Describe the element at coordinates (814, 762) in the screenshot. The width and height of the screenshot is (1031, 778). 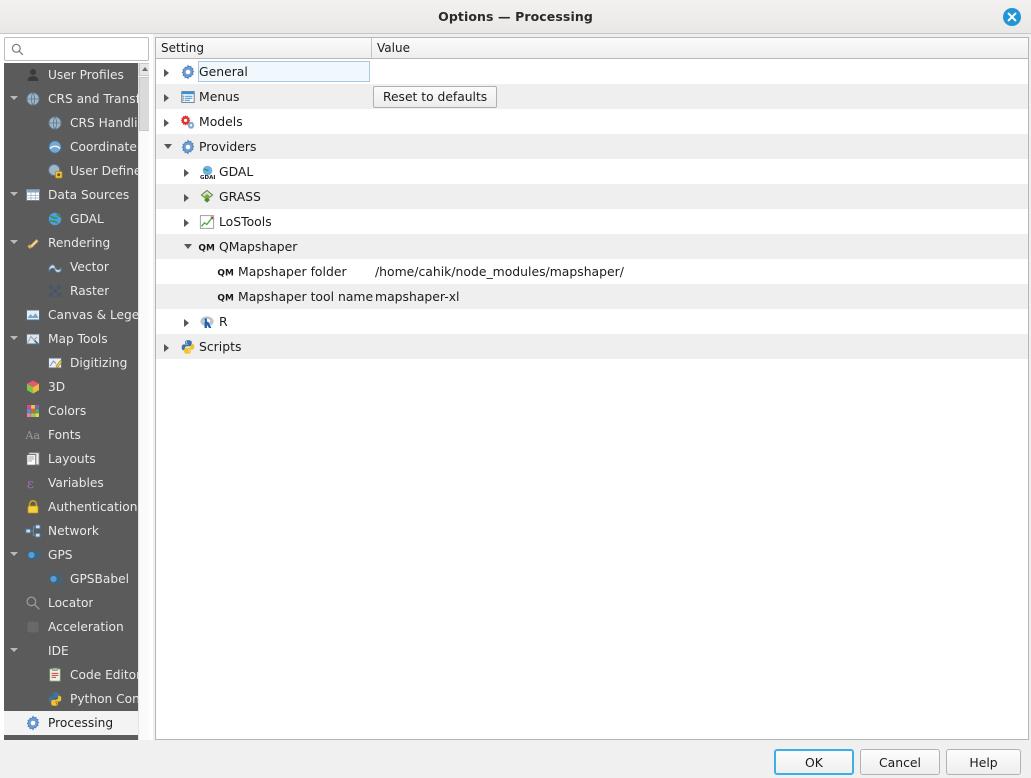
I see `ok-button: OK` at that location.